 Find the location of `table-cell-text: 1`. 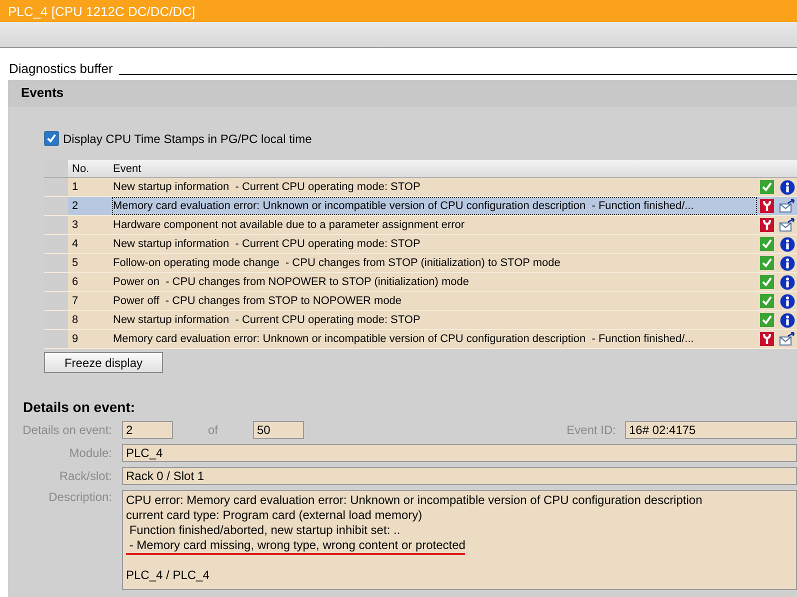

table-cell-text: 1 is located at coordinates (75, 187).